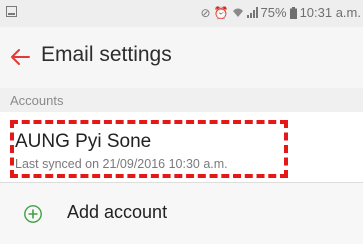 The width and height of the screenshot is (363, 244). I want to click on plus-icon, so click(33, 214).